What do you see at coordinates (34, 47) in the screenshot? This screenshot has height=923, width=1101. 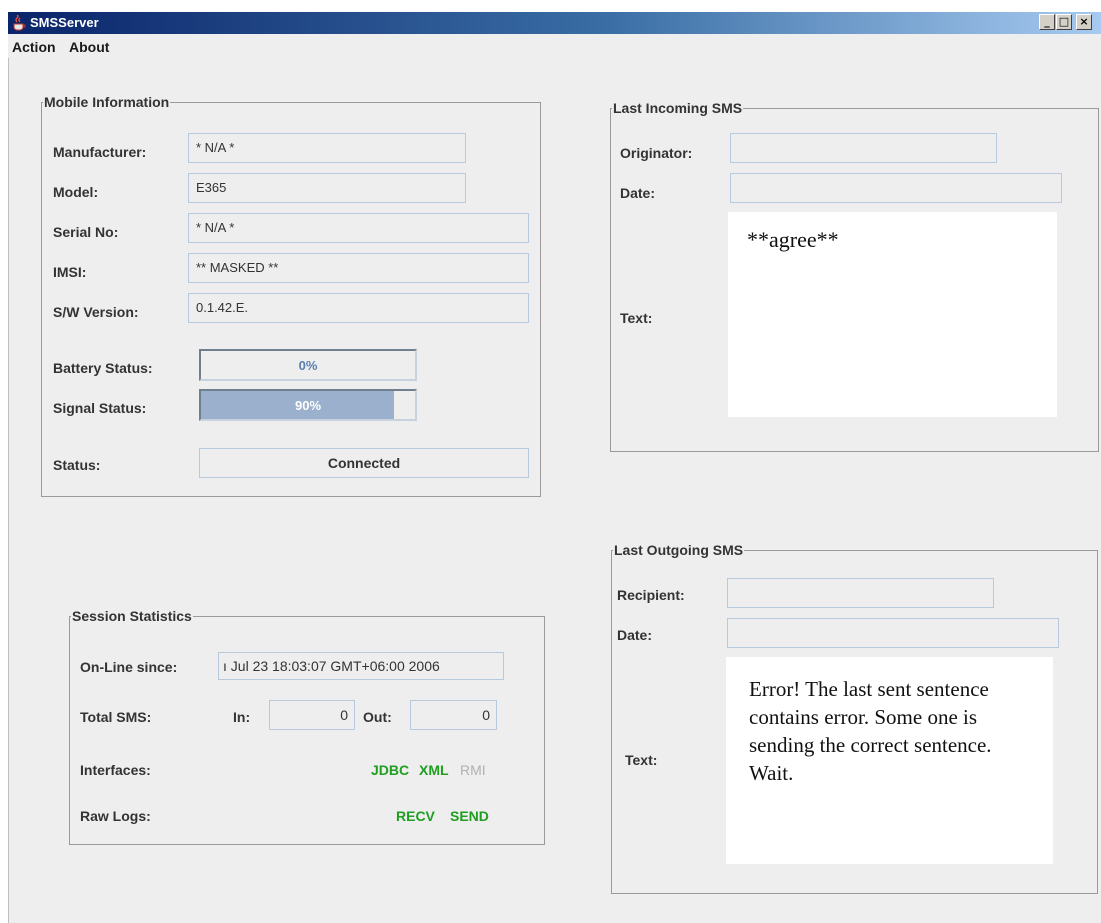 I see `menu-action: Action` at bounding box center [34, 47].